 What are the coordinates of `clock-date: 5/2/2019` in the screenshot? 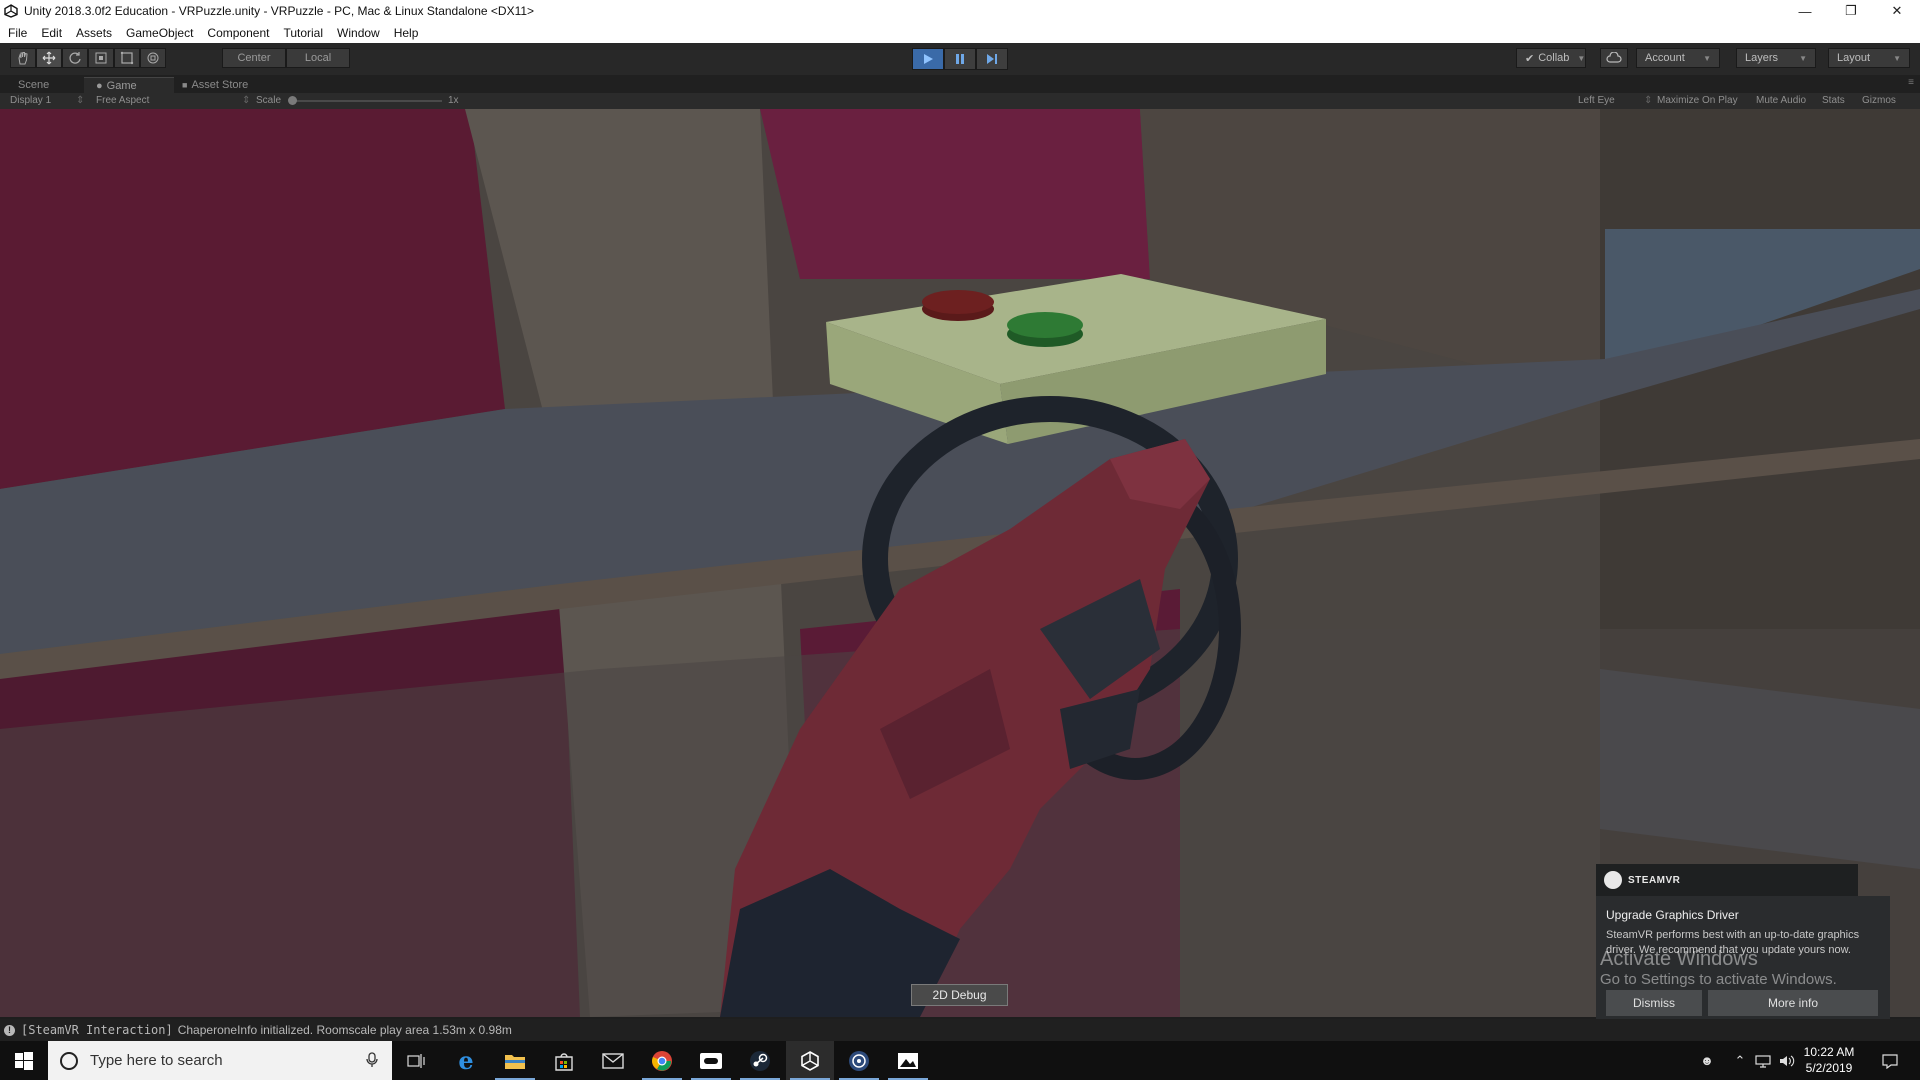 It's located at (1829, 1068).